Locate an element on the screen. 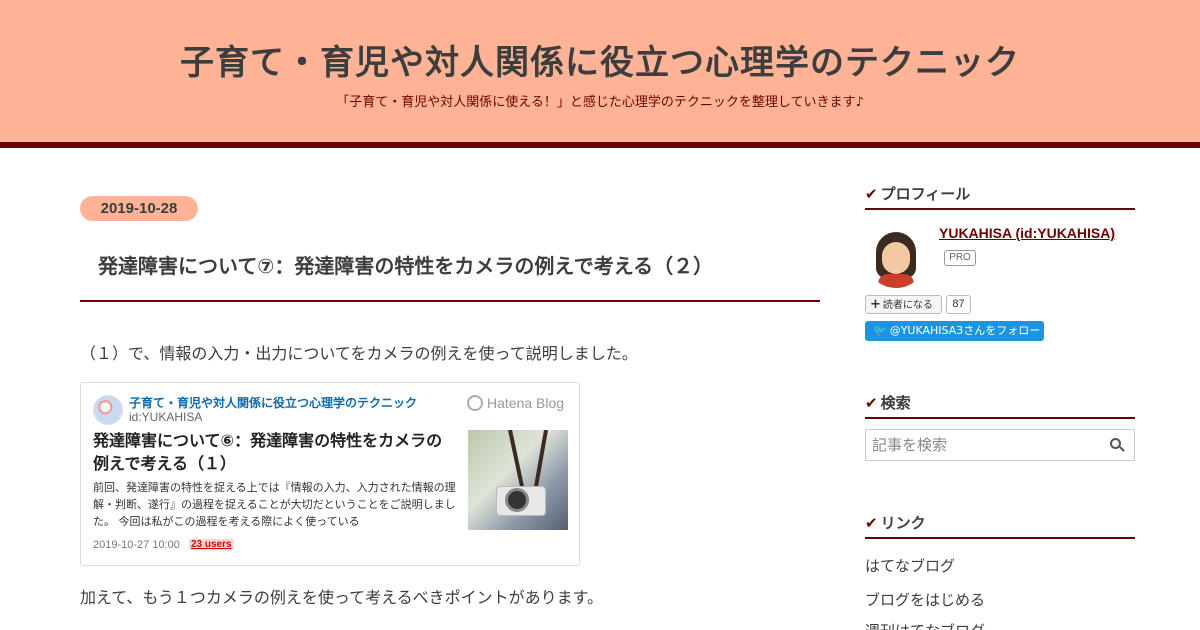  twitter-follow-button: 🐦 @YUKAHISA3さんをフォロー is located at coordinates (954, 331).